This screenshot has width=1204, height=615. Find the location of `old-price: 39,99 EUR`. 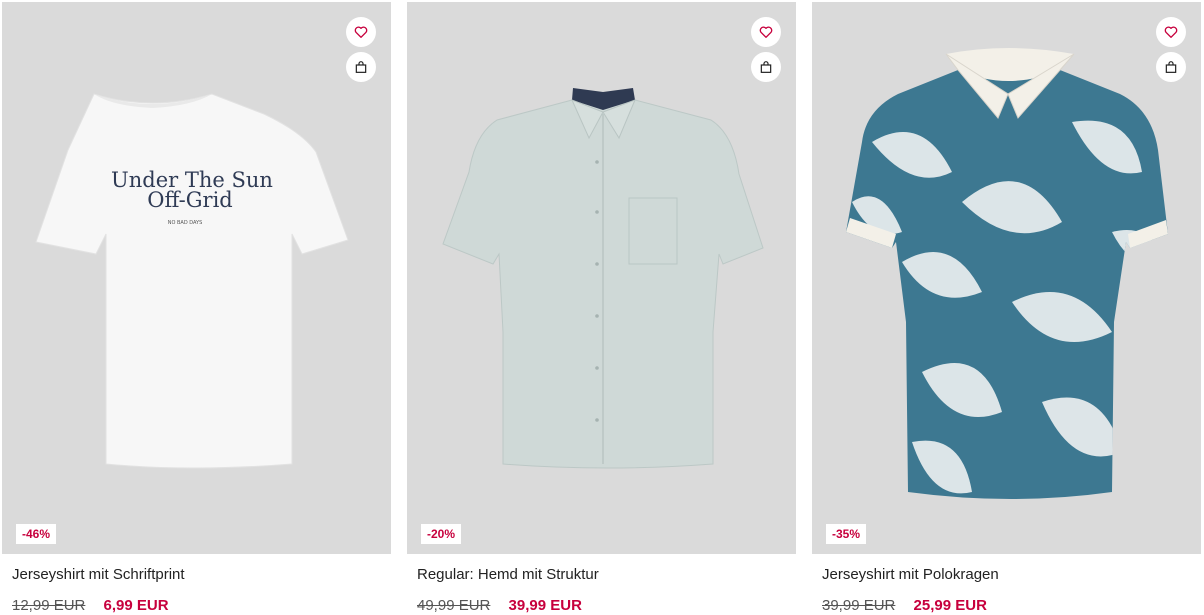

old-price: 39,99 EUR is located at coordinates (859, 605).